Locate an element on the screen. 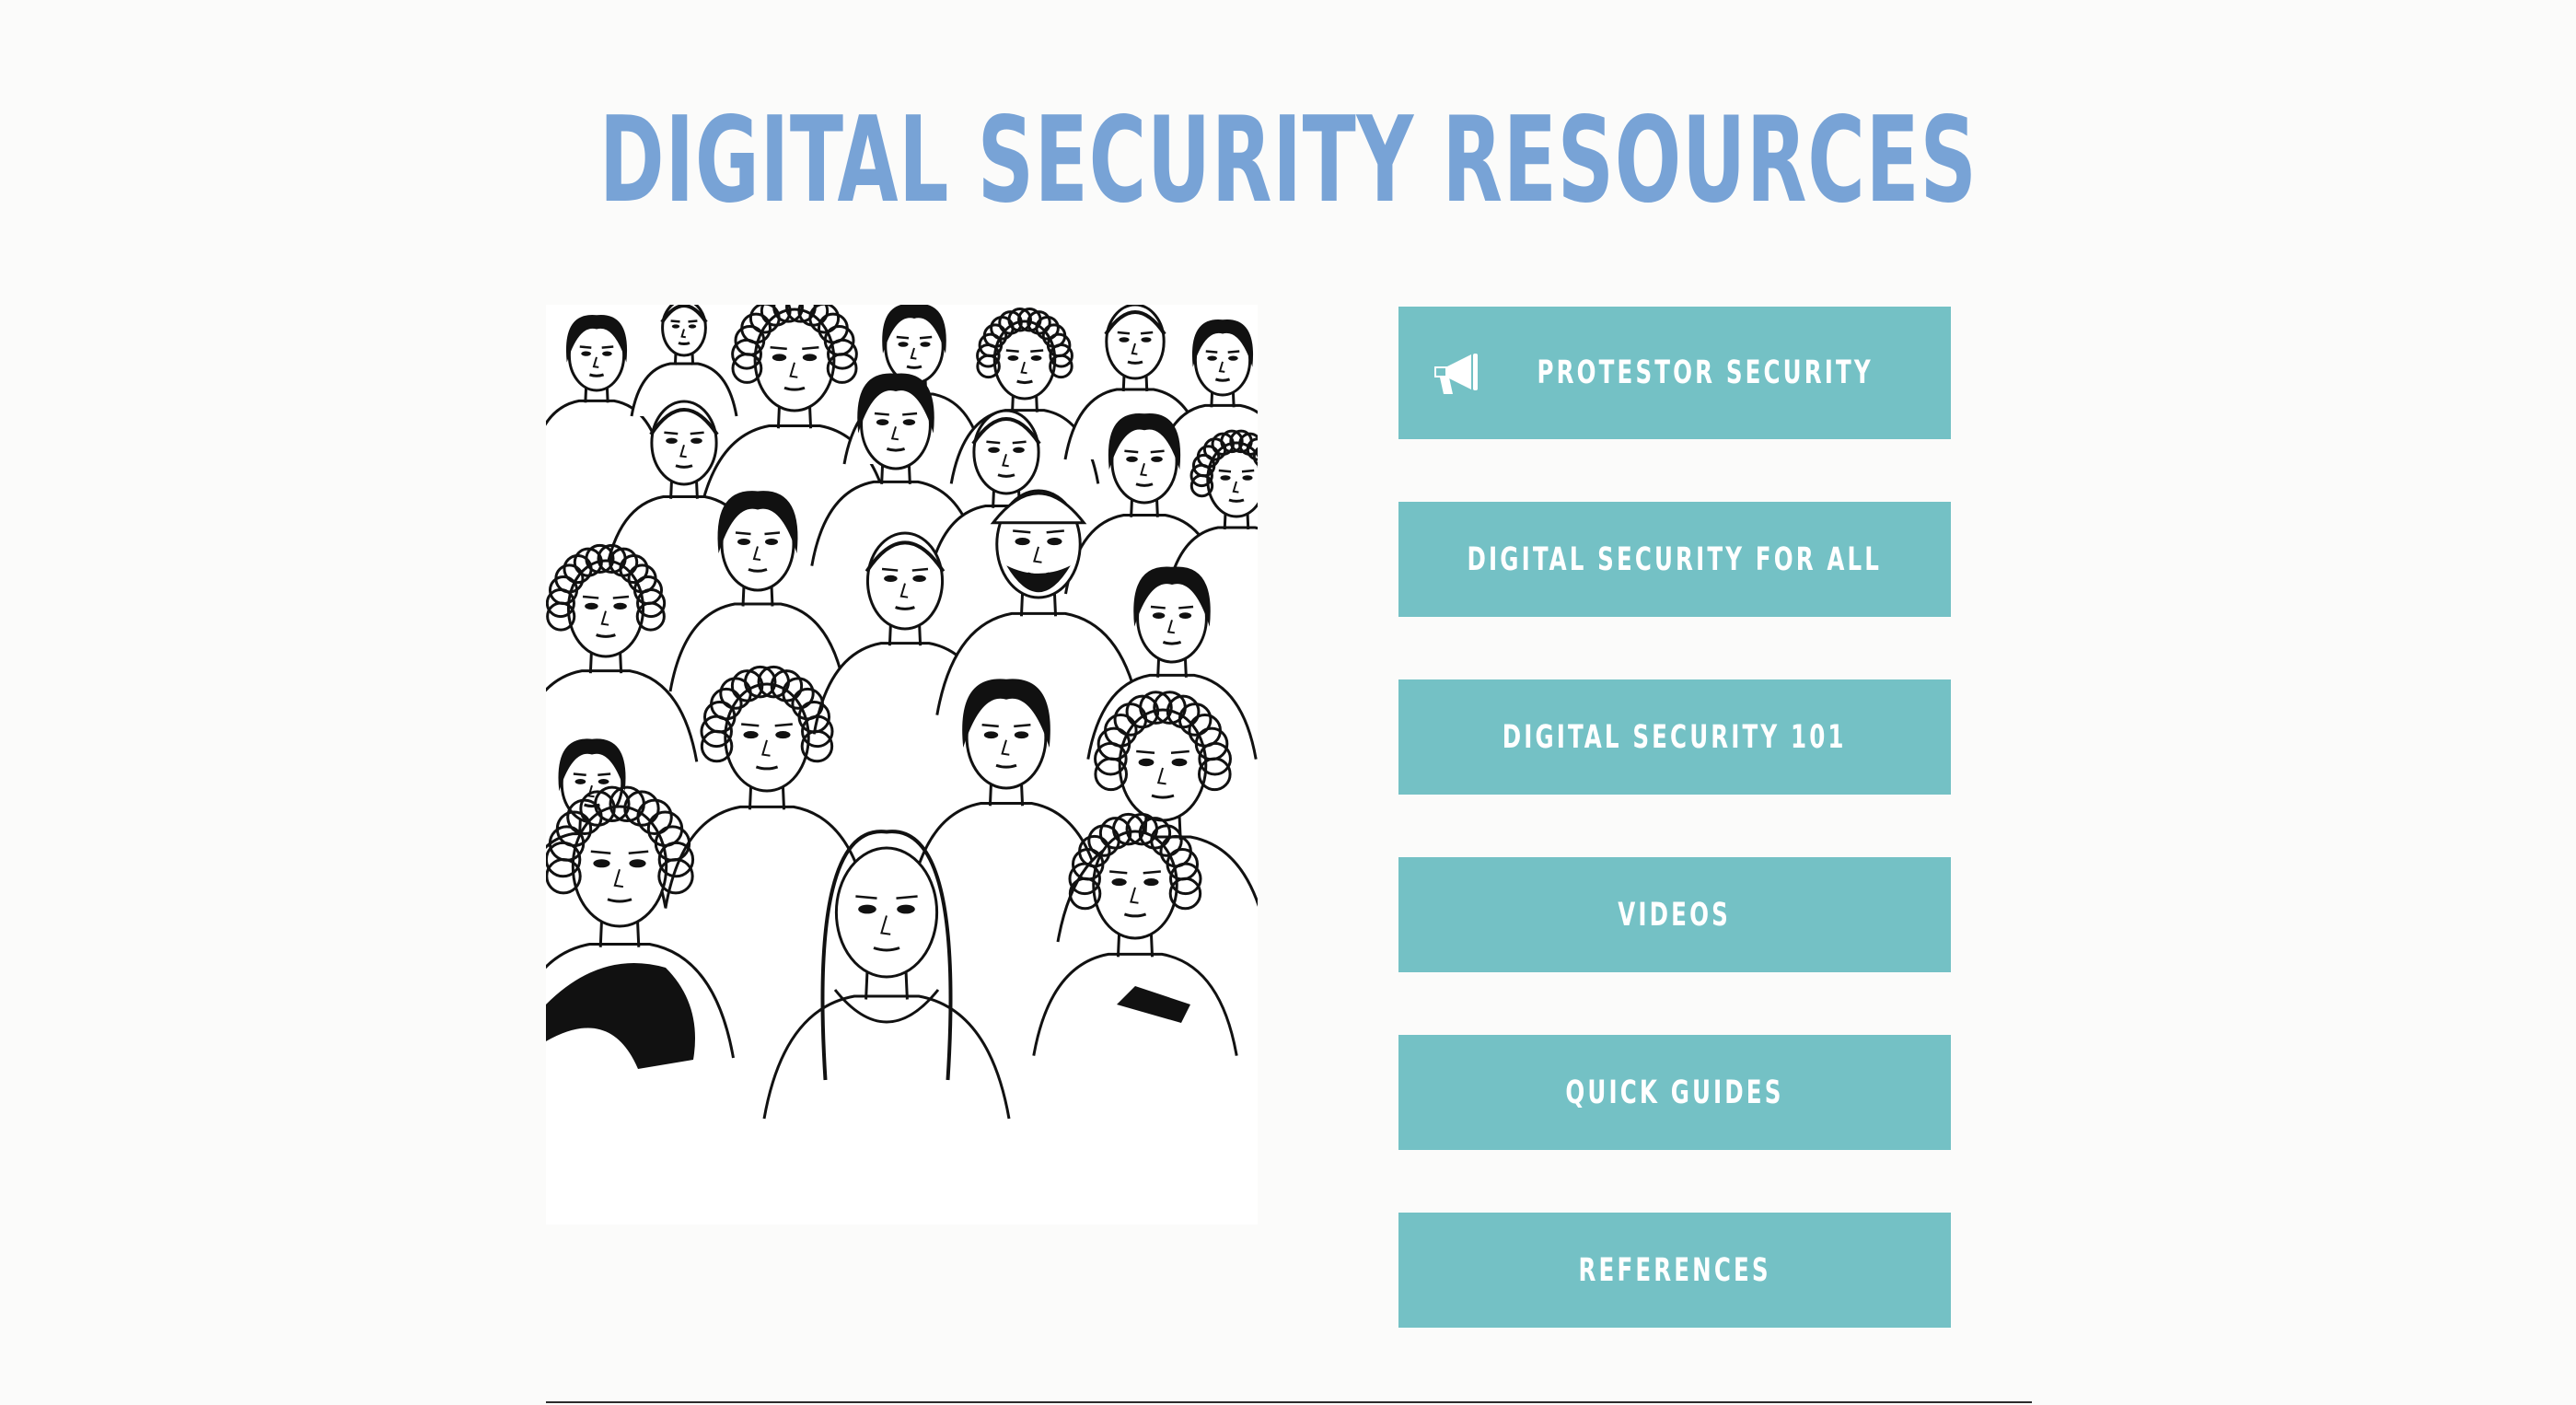 Image resolution: width=2576 pixels, height=1405 pixels. digital-security-for-all-button: DIGITAL SECURITY FOR ALL is located at coordinates (1674, 560).